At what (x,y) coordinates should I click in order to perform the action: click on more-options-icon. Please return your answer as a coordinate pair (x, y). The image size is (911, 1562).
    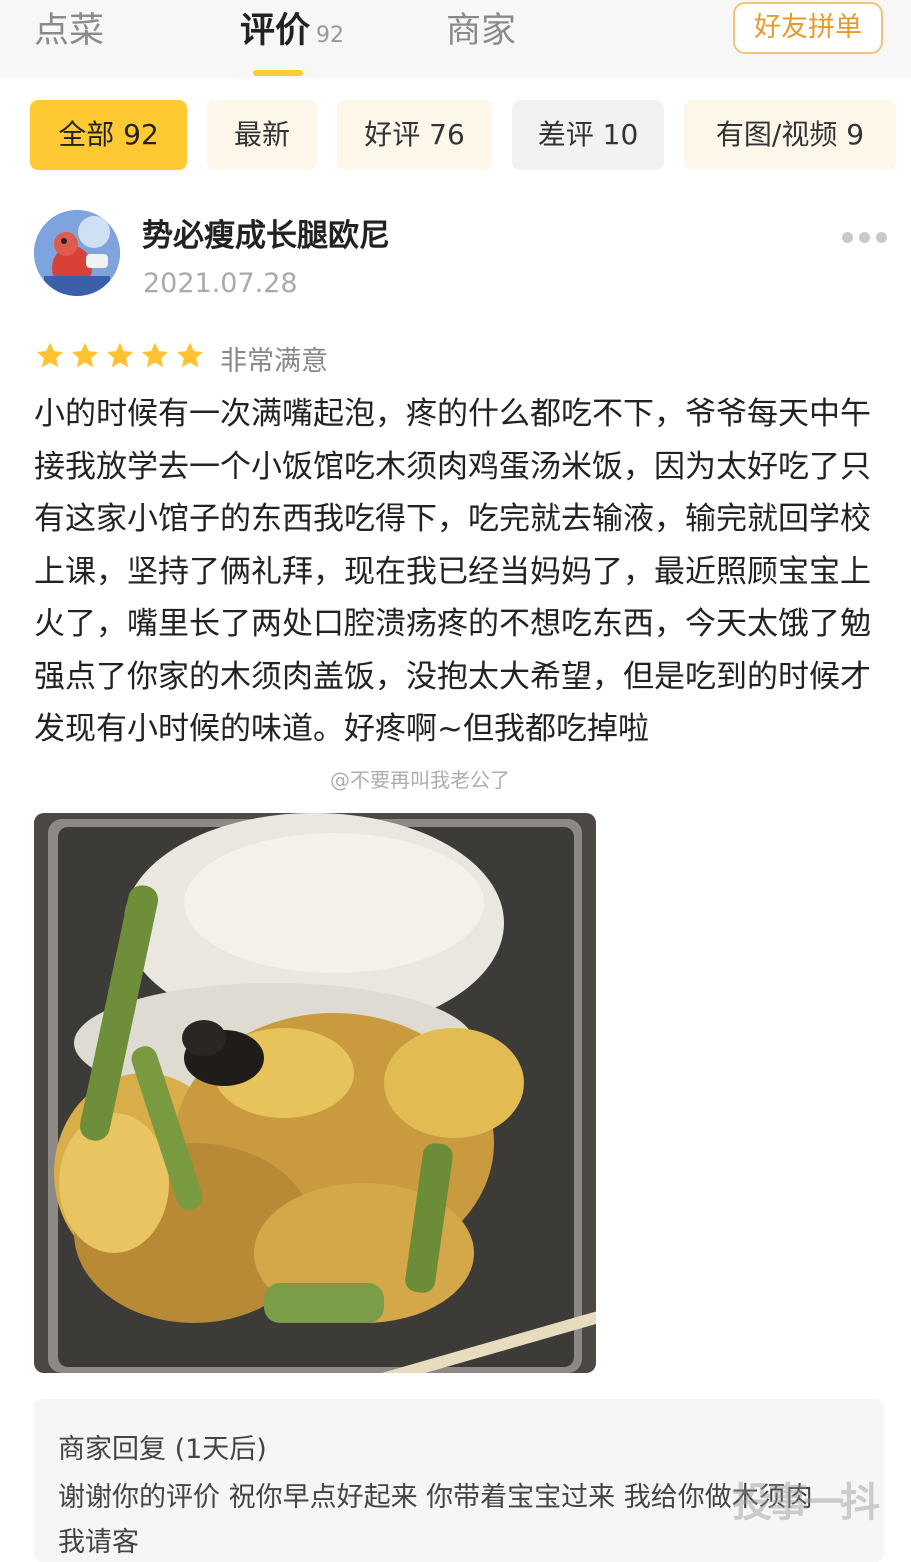
    Looking at the image, I should click on (870, 236).